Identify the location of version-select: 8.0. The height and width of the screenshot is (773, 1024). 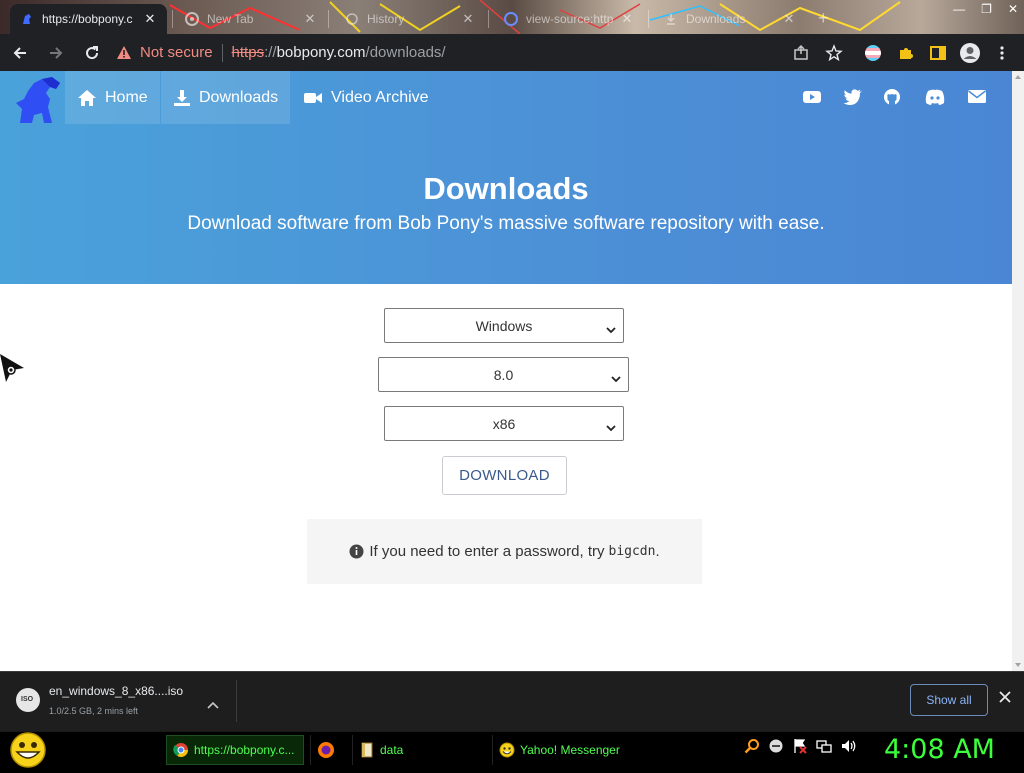
(503, 374).